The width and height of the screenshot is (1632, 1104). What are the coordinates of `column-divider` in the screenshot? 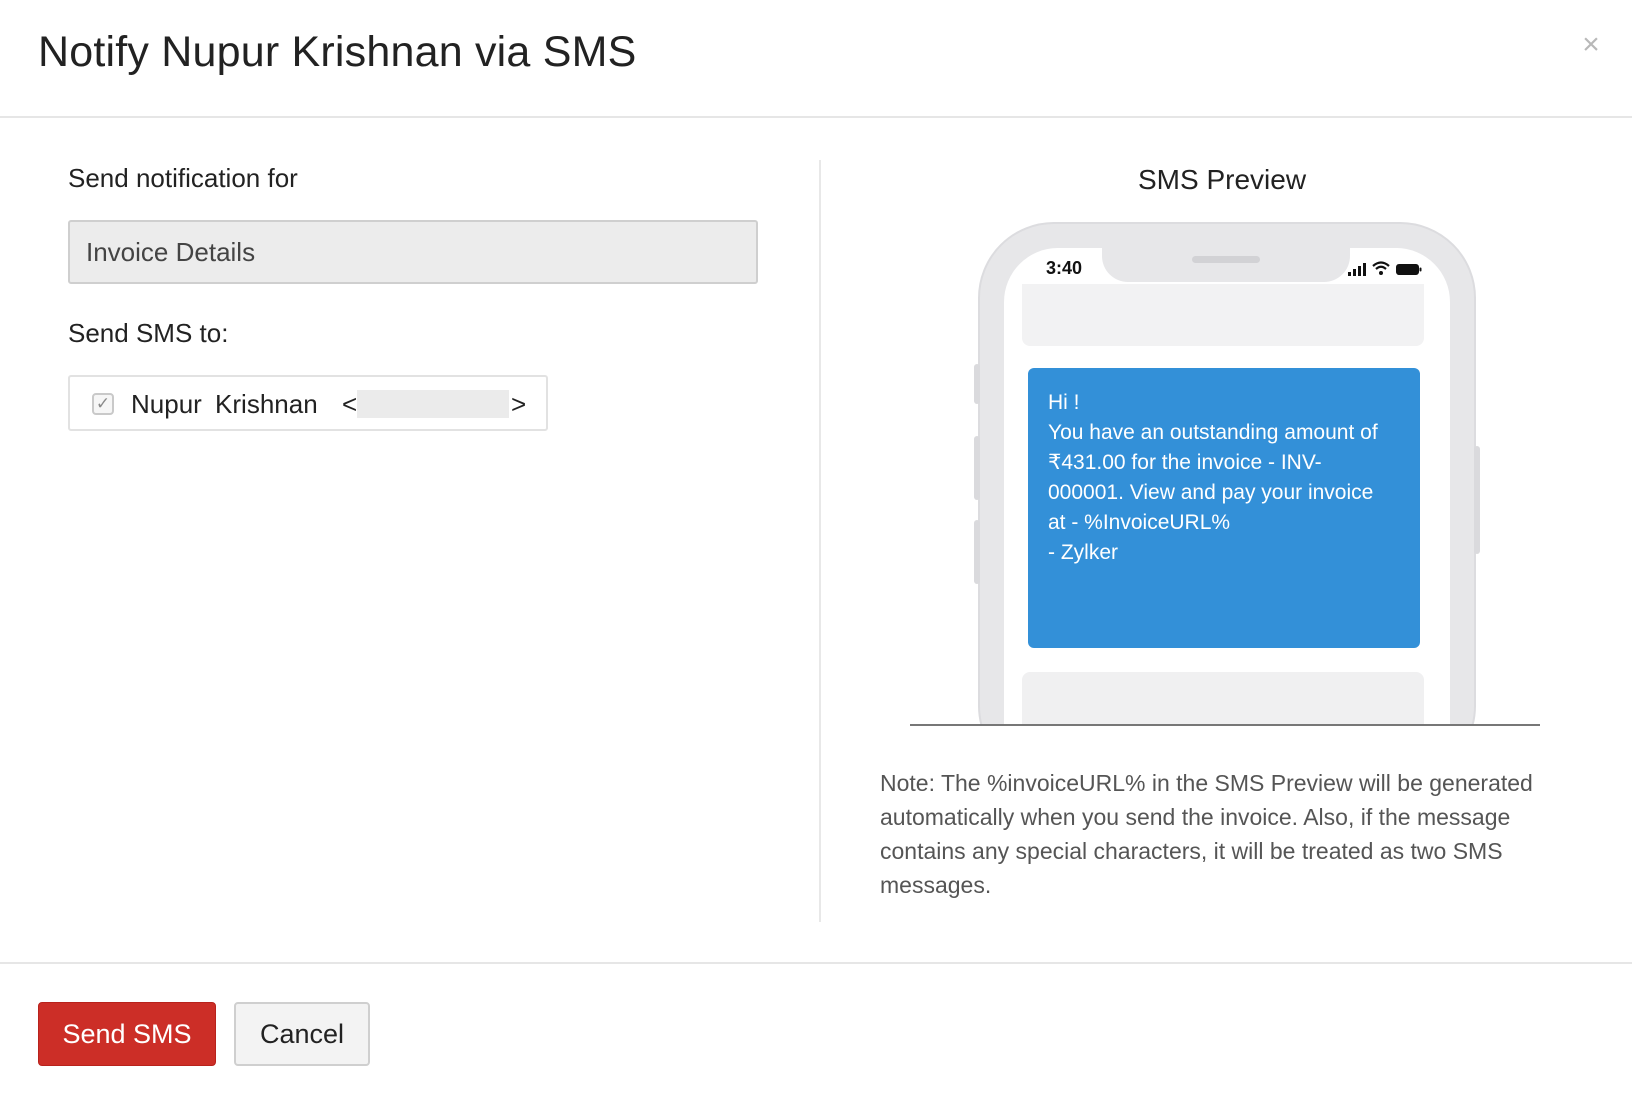 It's located at (820, 541).